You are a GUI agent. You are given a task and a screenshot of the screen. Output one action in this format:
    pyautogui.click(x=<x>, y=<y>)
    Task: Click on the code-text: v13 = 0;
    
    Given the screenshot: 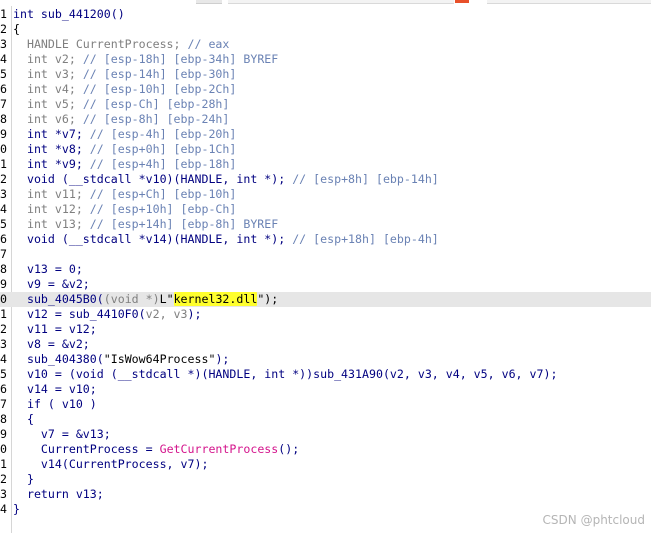 What is the action you would take?
    pyautogui.click(x=48, y=269)
    